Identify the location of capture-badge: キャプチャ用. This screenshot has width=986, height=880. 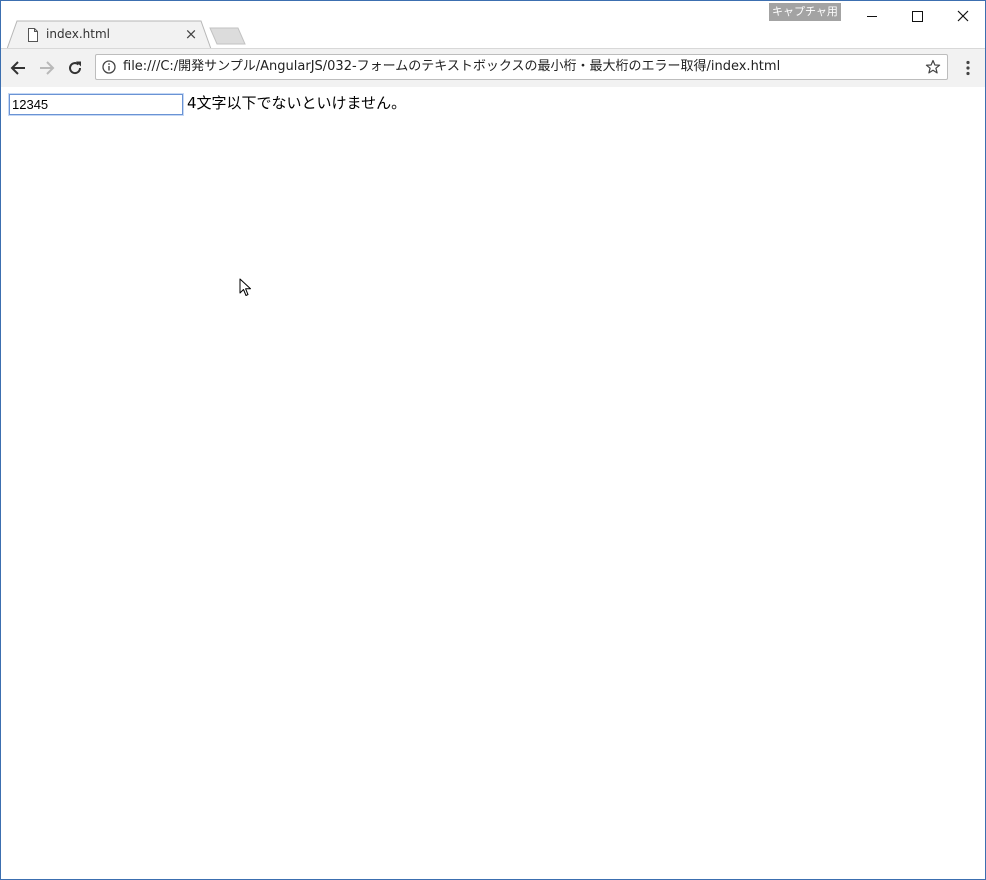
(805, 12).